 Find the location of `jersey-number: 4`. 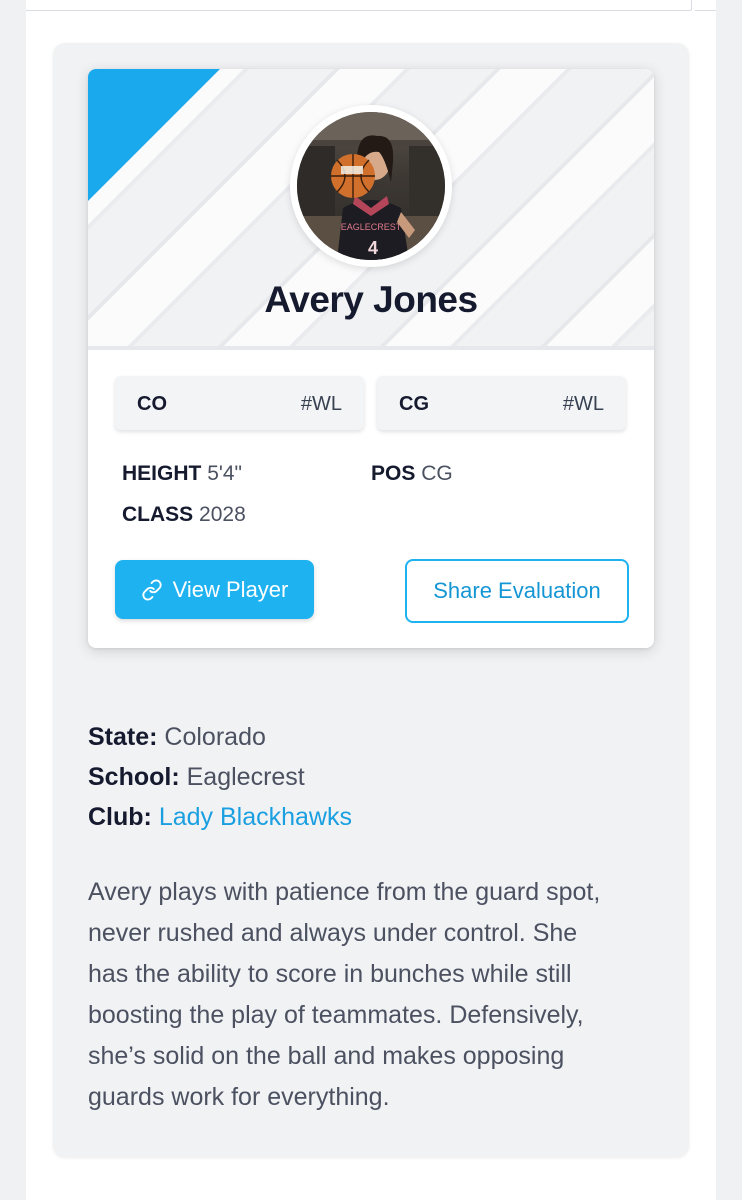

jersey-number: 4 is located at coordinates (373, 248).